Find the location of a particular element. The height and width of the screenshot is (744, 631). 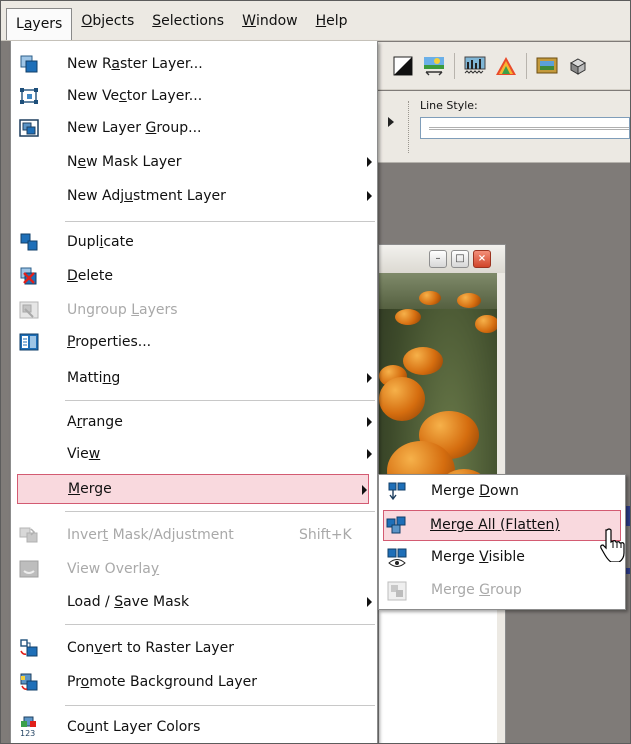

lbl-mn: o is located at coordinates (85, 682).